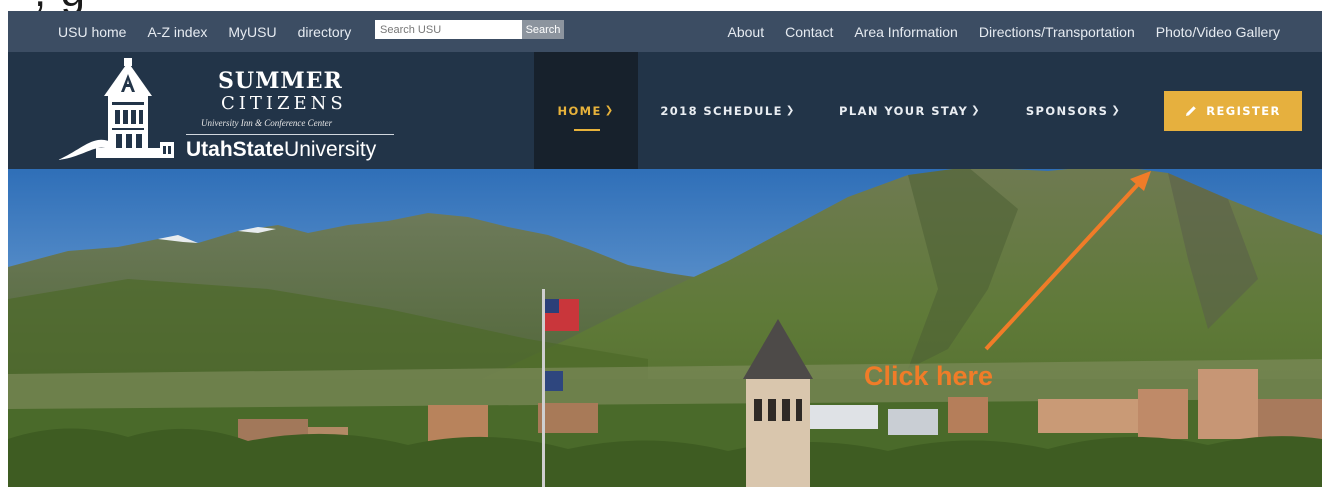 The height and width of the screenshot is (487, 1330). Describe the element at coordinates (1067, 110) in the screenshot. I see `nav-item-sponsors-label: SPONSORS` at that location.